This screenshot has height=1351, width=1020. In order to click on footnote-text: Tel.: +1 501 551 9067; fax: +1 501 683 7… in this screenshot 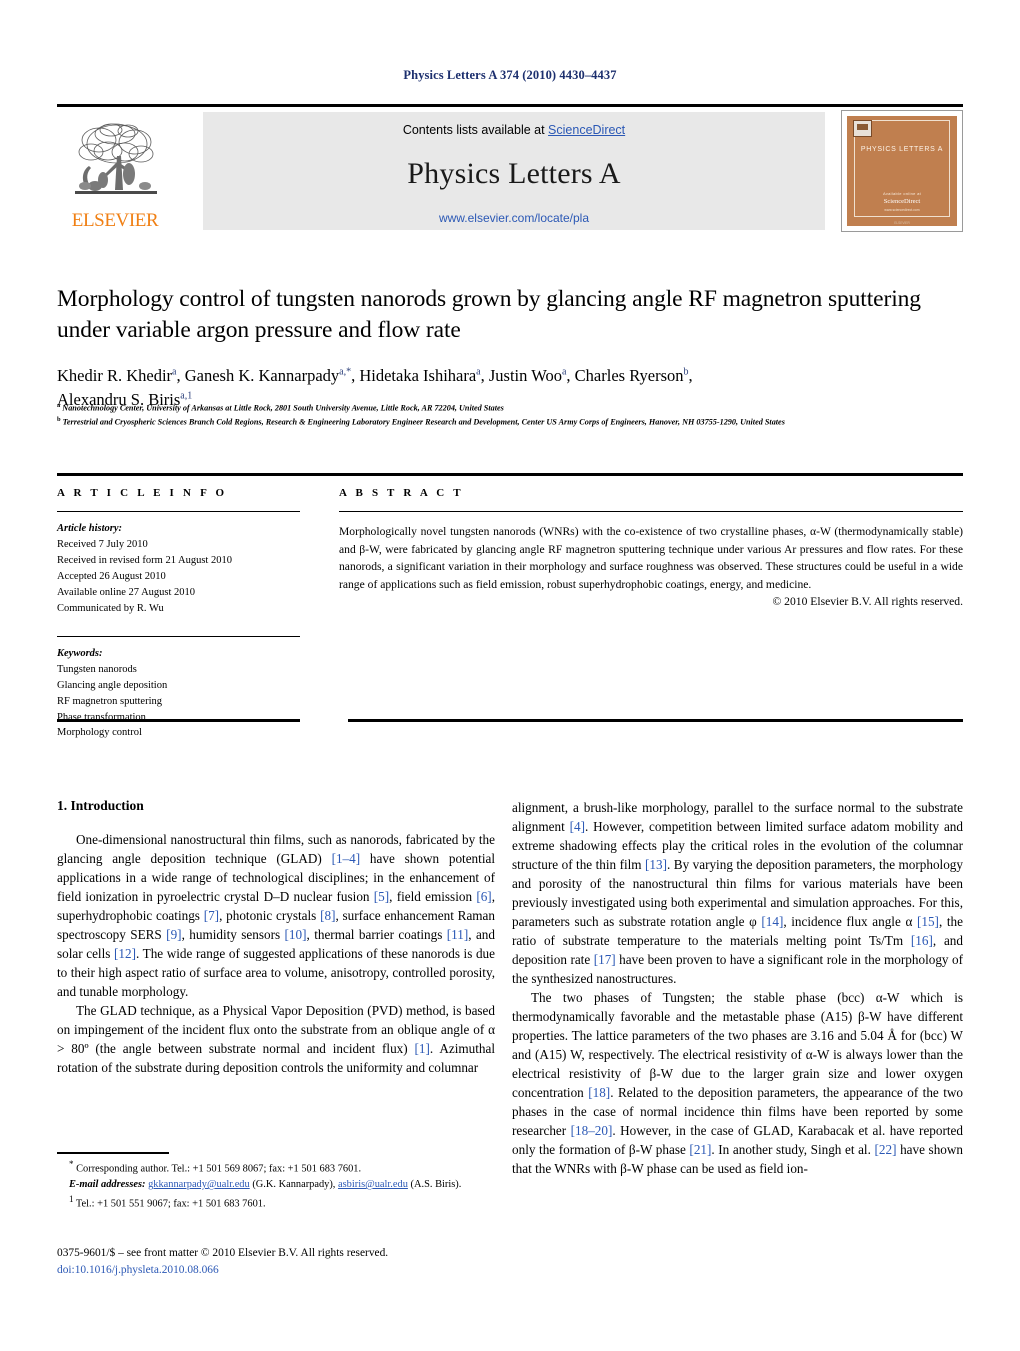, I will do `click(170, 1204)`.